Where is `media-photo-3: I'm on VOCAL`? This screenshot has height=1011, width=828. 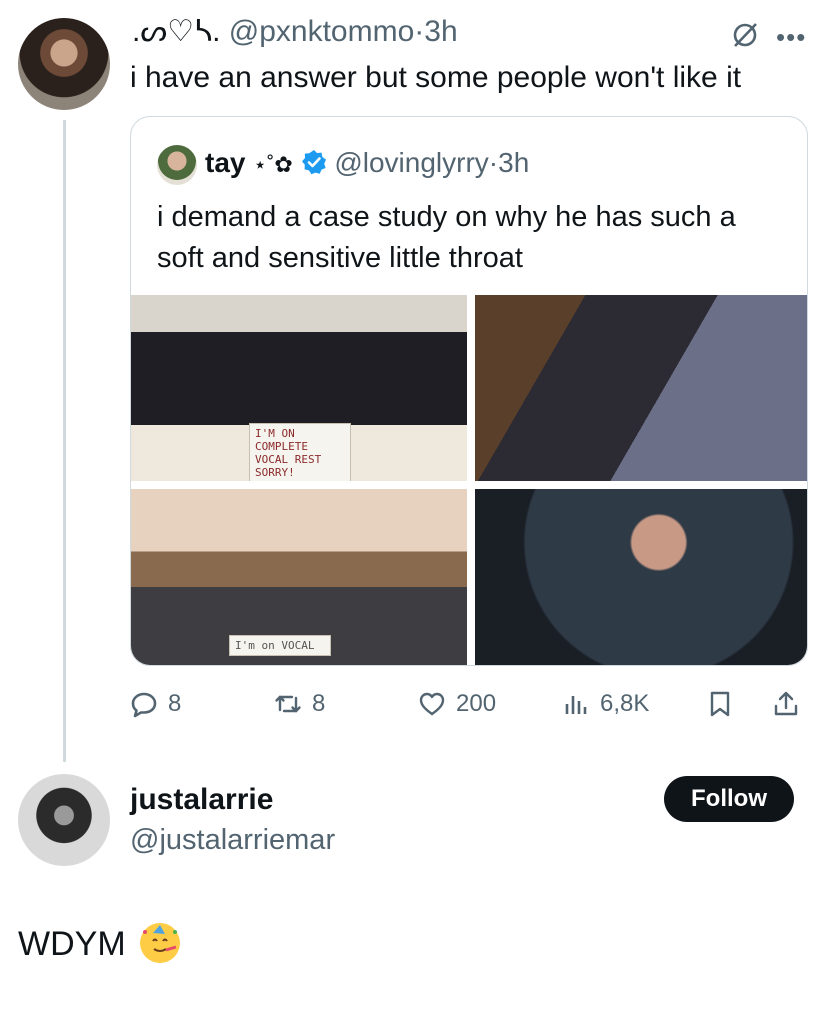 media-photo-3: I'm on VOCAL is located at coordinates (299, 577).